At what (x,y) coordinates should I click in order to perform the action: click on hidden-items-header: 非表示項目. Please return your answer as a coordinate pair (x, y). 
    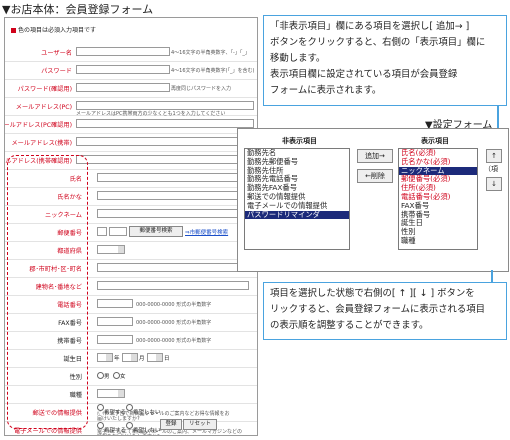
    Looking at the image, I should click on (299, 141).